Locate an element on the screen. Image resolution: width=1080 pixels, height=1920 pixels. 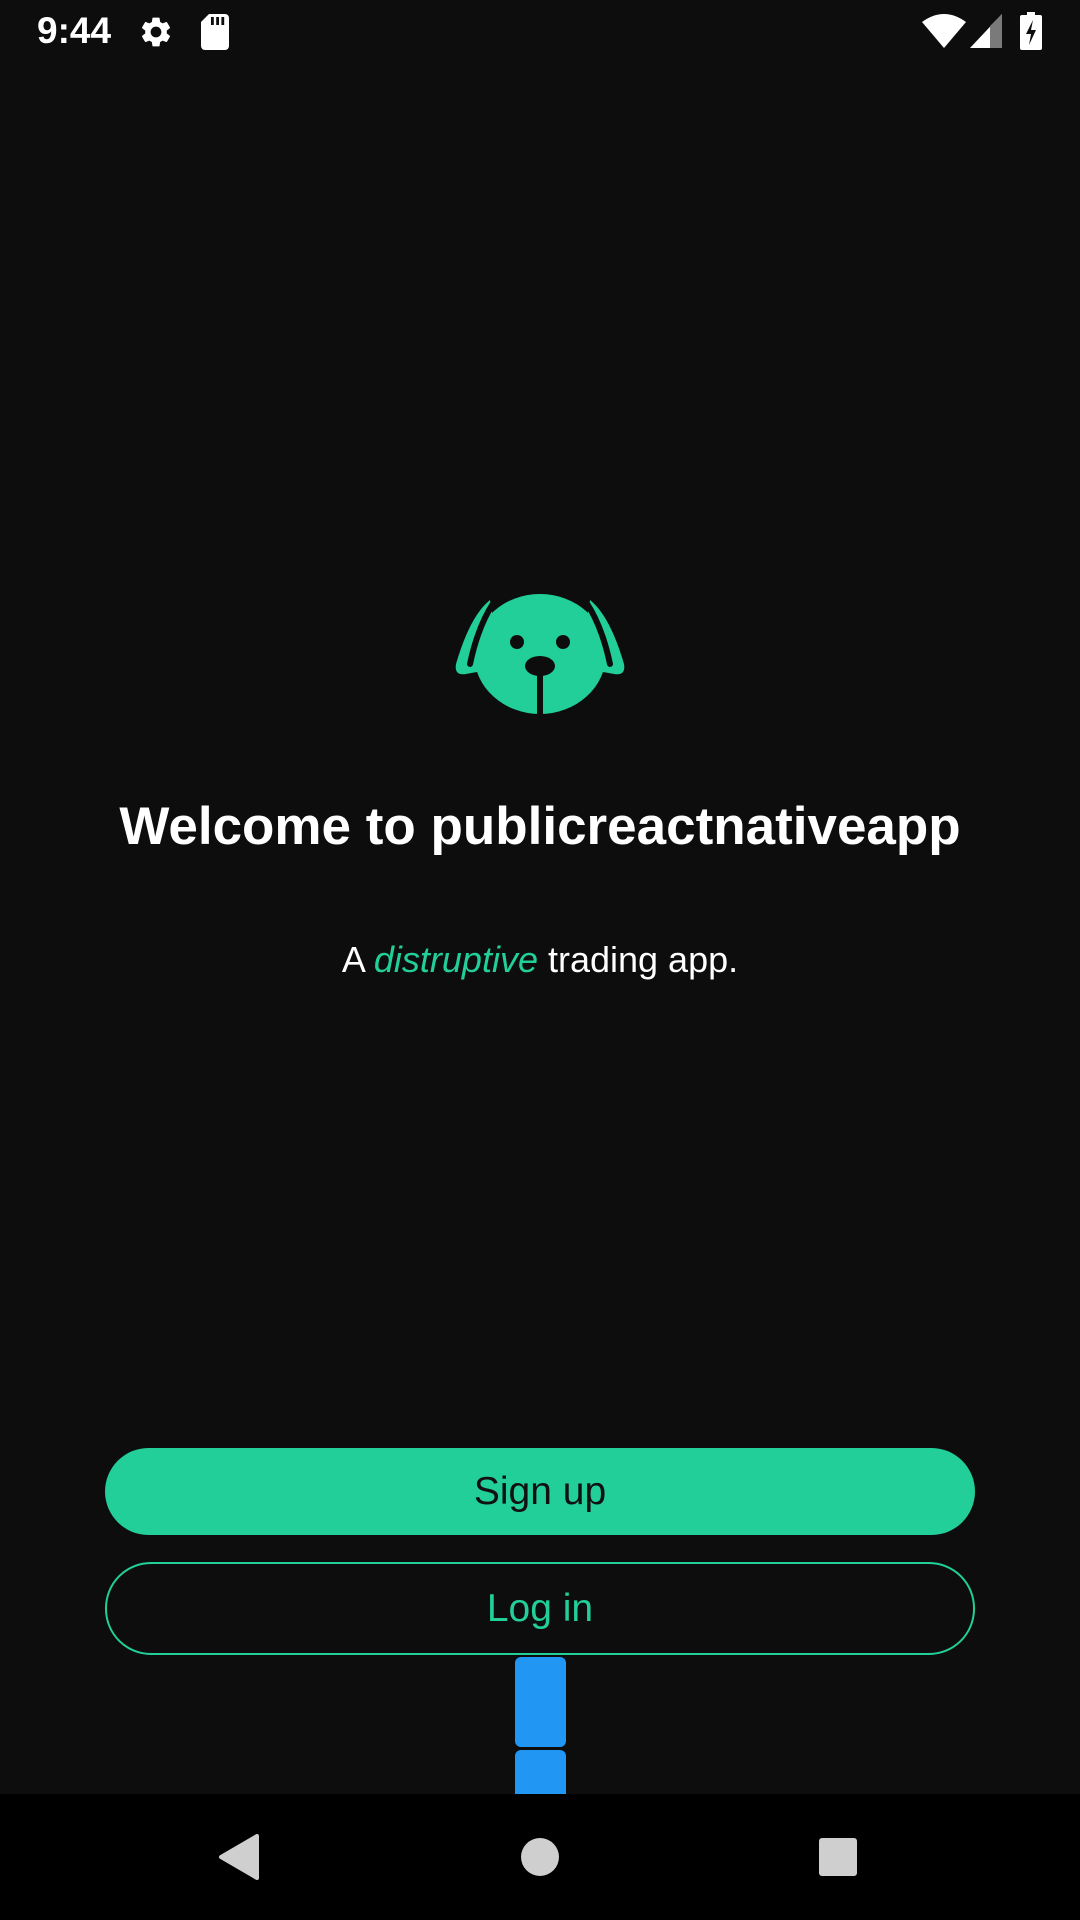
back-icon is located at coordinates (240, 1857).